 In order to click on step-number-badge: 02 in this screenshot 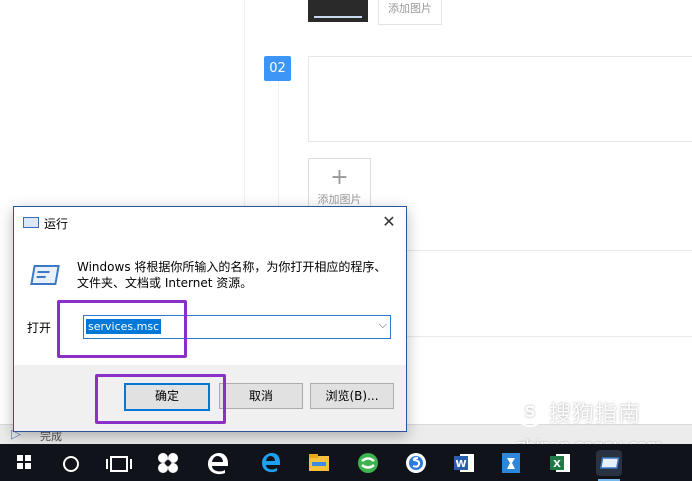, I will do `click(277, 68)`.